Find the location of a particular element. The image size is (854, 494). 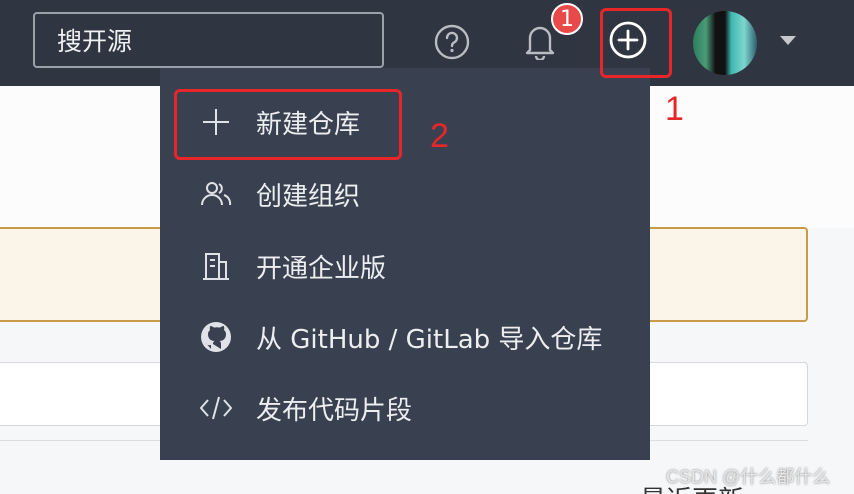

caret-down-icon is located at coordinates (788, 40).